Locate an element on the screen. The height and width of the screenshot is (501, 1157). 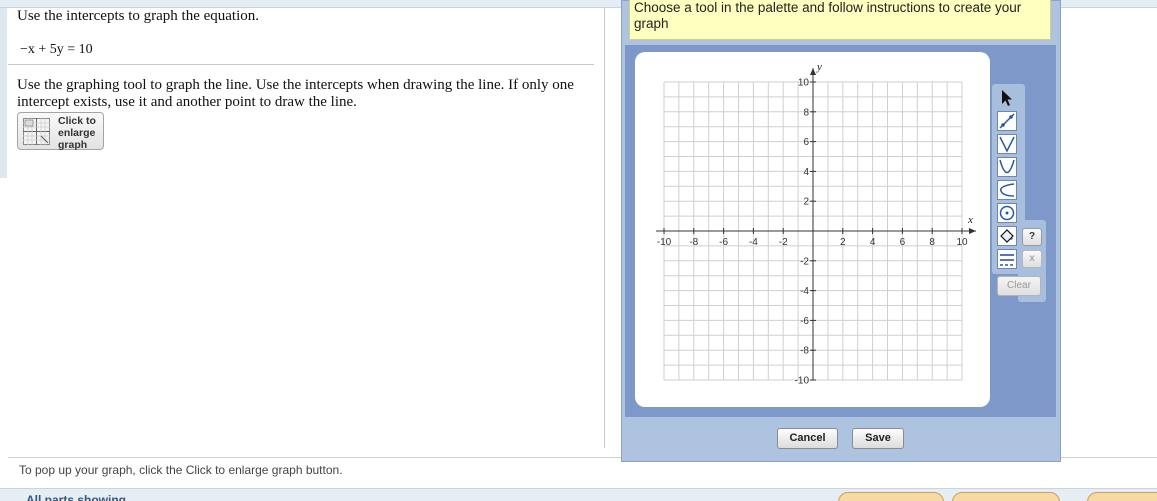
cancel-button: Cancel is located at coordinates (807, 438).